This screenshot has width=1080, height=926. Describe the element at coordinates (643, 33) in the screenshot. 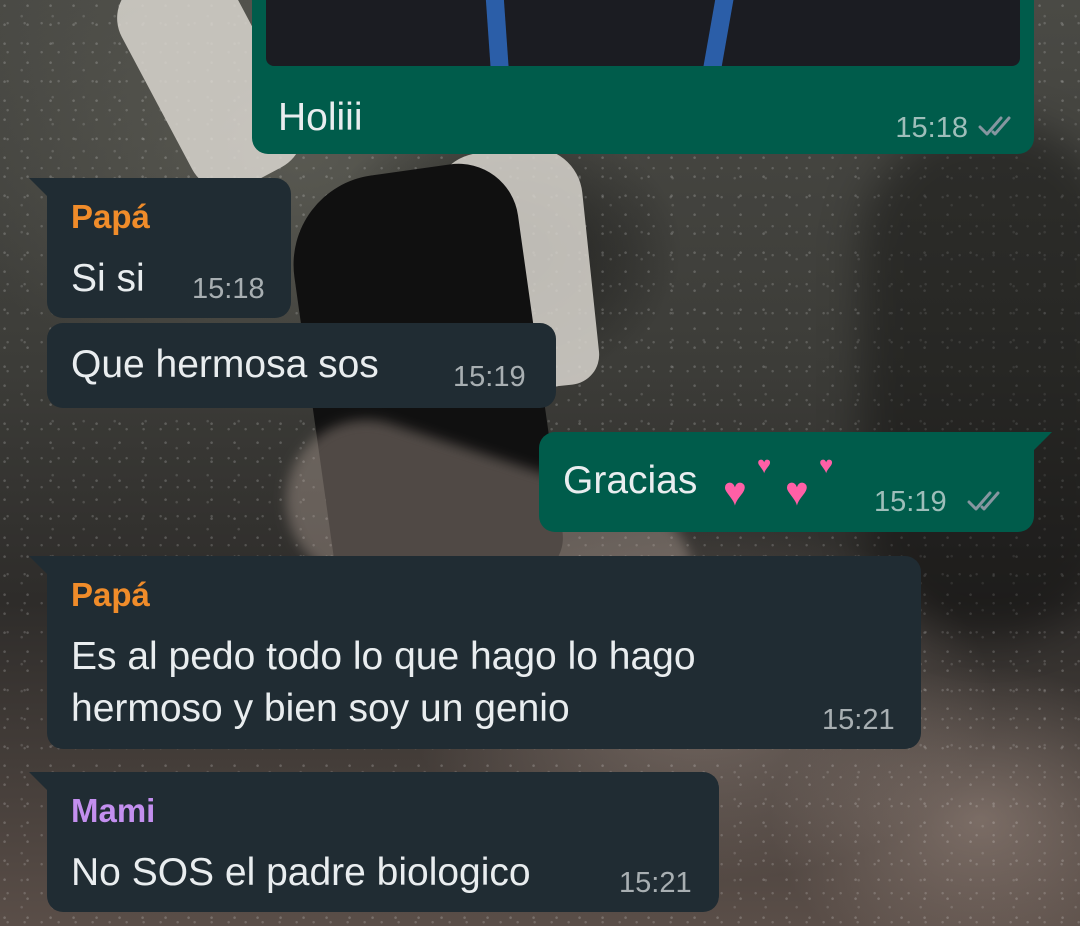

I see `photo-attachment` at that location.